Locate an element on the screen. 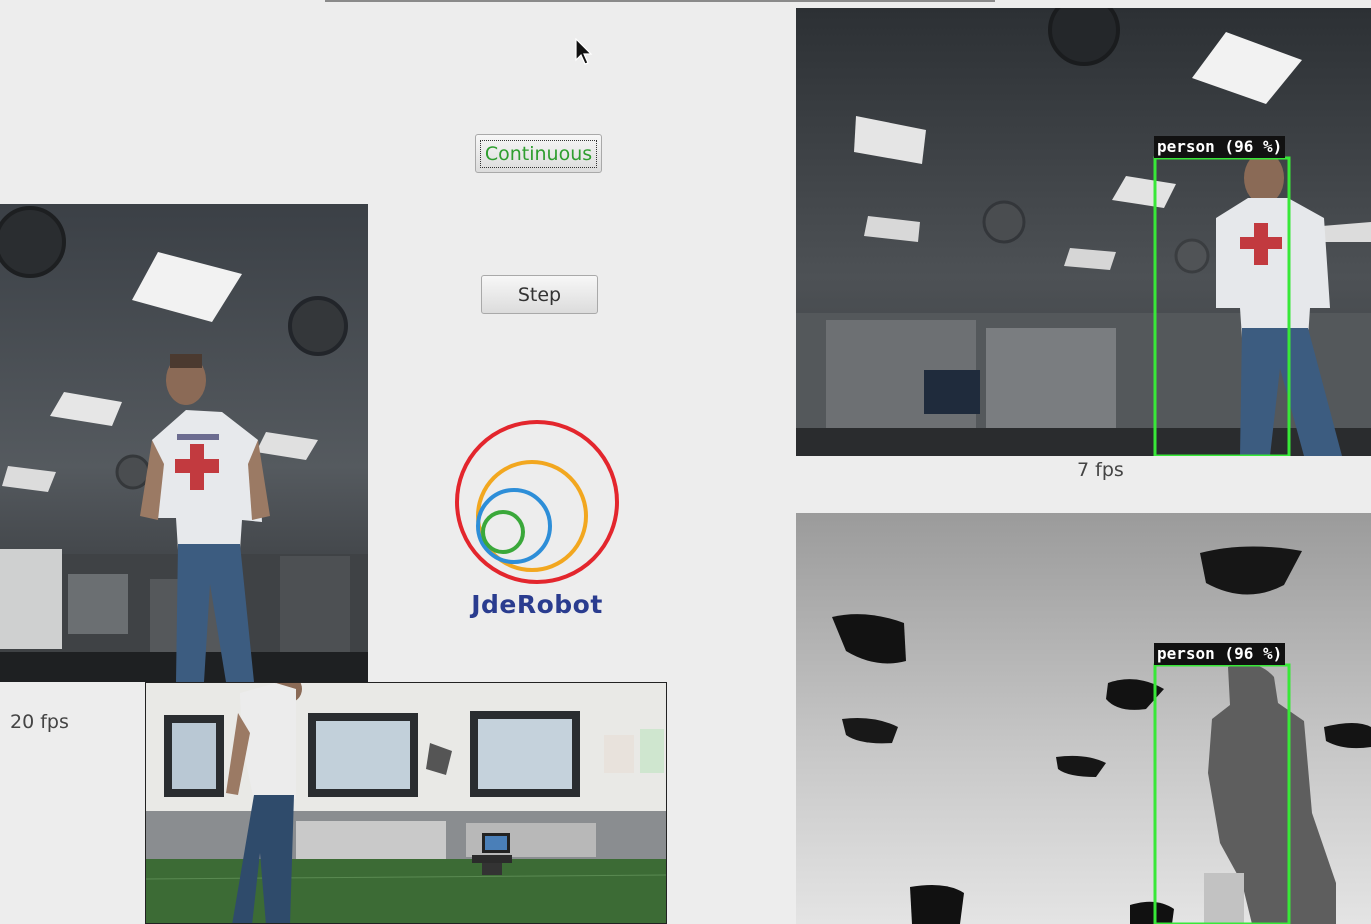 This screenshot has height=924, width=1371. camera-feed-rgb-source is located at coordinates (184, 443).